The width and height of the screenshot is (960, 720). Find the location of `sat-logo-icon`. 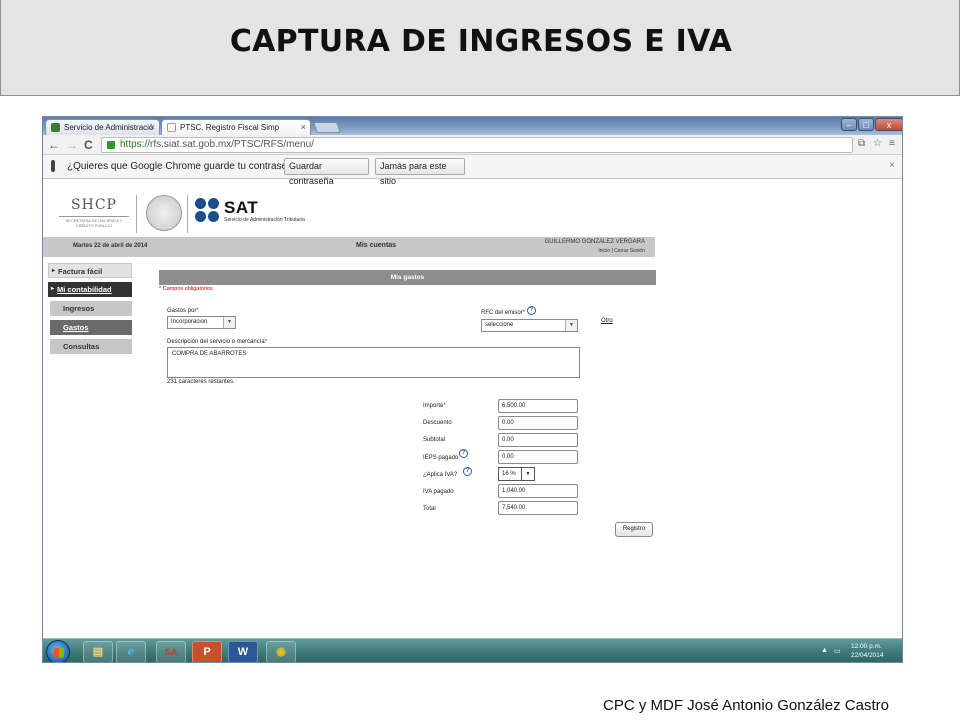

sat-logo-icon is located at coordinates (208, 211).